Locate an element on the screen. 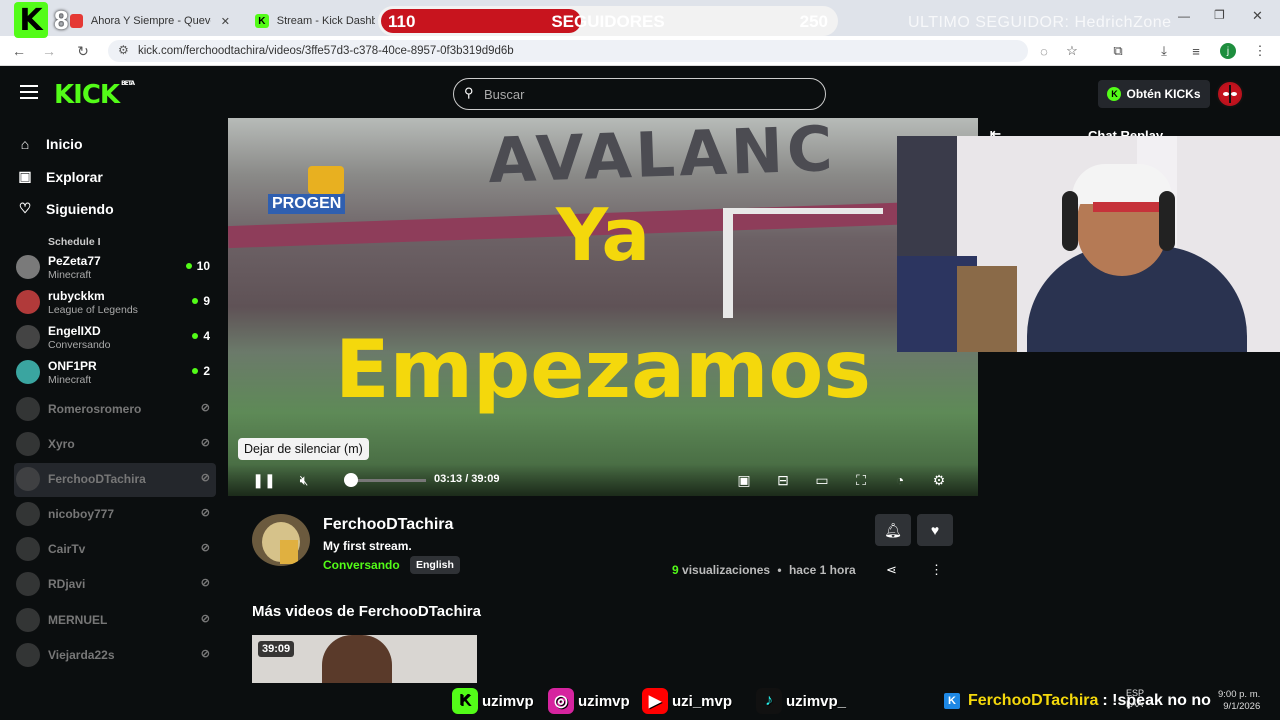 The height and width of the screenshot is (720, 1280). close-window-icon: ✕ is located at coordinates (1257, 16).